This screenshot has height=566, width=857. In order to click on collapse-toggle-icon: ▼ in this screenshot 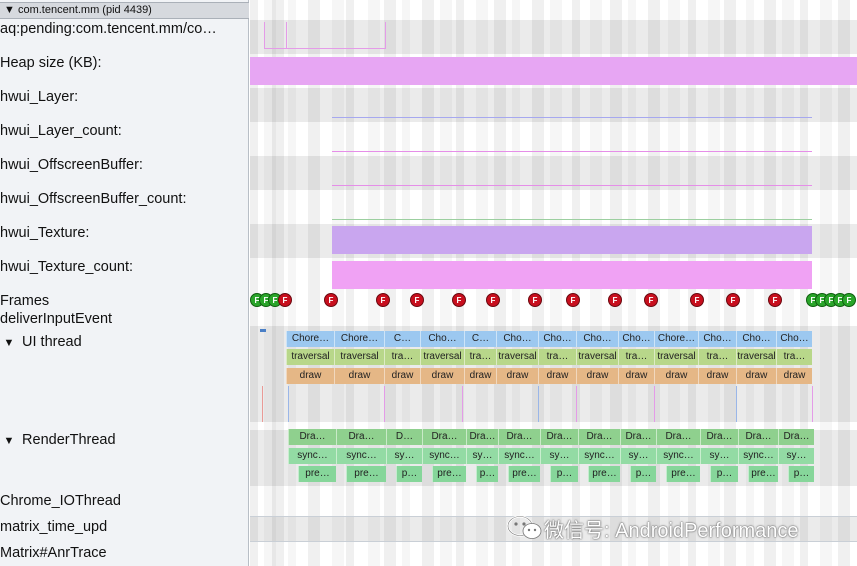, I will do `click(9, 10)`.